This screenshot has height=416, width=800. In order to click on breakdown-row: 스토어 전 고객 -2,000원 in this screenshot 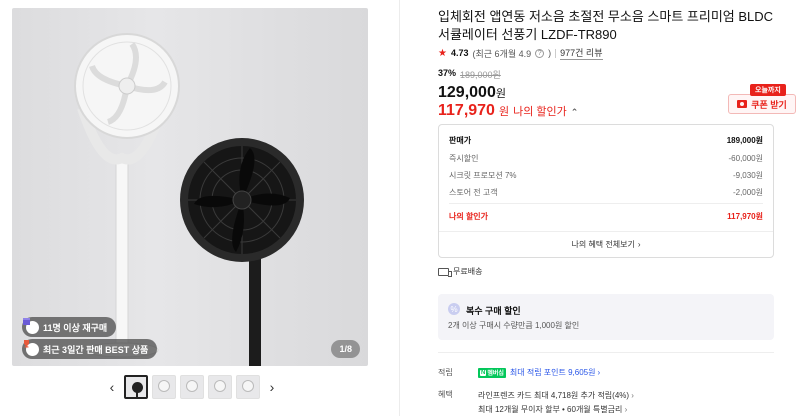, I will do `click(606, 192)`.